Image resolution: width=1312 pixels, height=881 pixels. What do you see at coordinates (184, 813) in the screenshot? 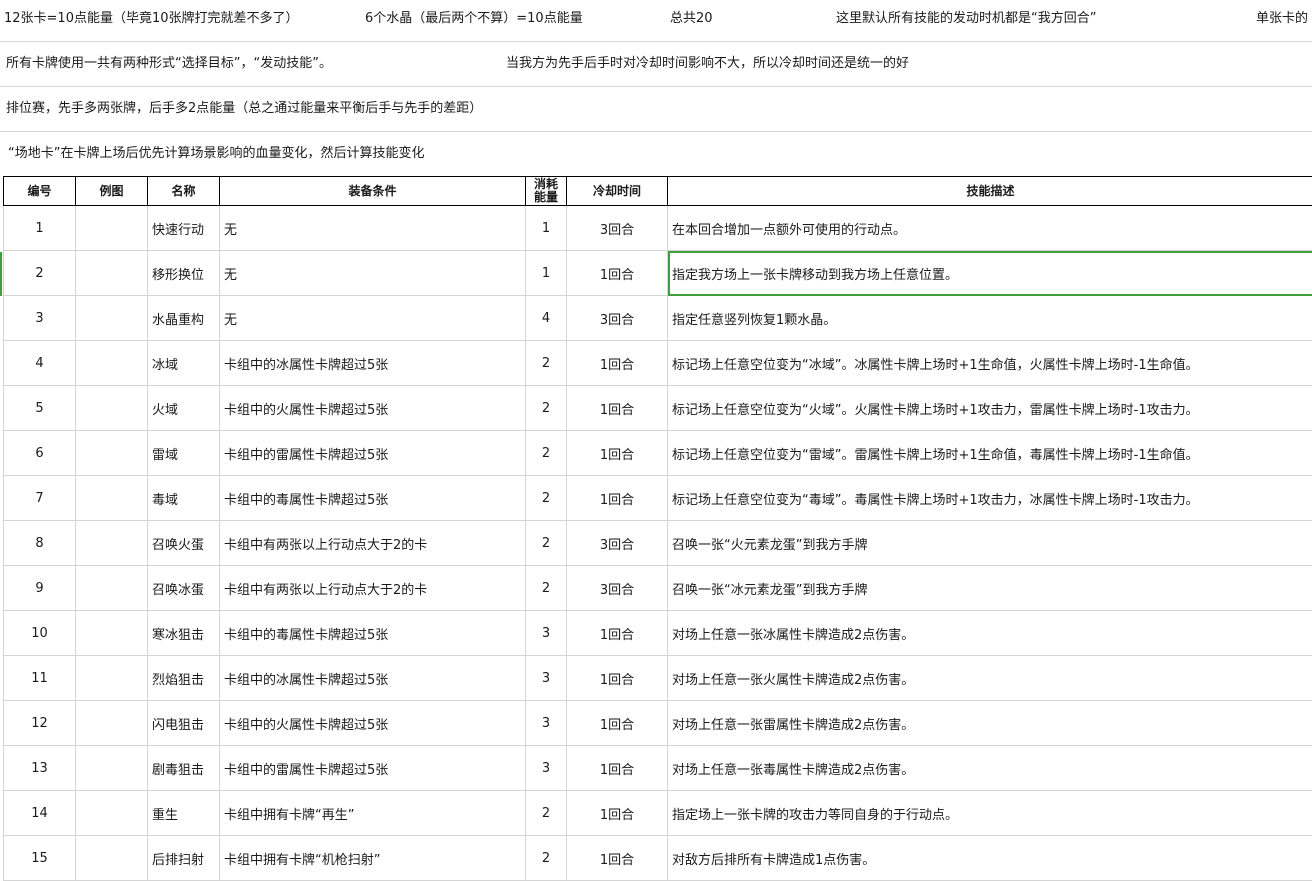
I see `cell-name: 重生` at bounding box center [184, 813].